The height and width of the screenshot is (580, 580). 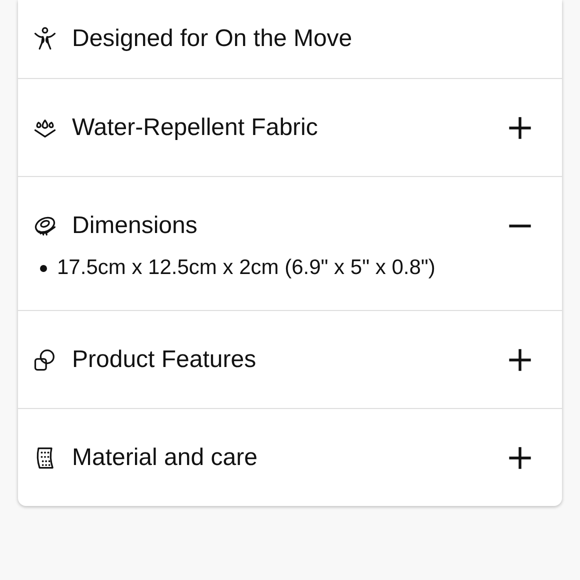 What do you see at coordinates (195, 128) in the screenshot?
I see `section-title: Water-Repellent Fabric` at bounding box center [195, 128].